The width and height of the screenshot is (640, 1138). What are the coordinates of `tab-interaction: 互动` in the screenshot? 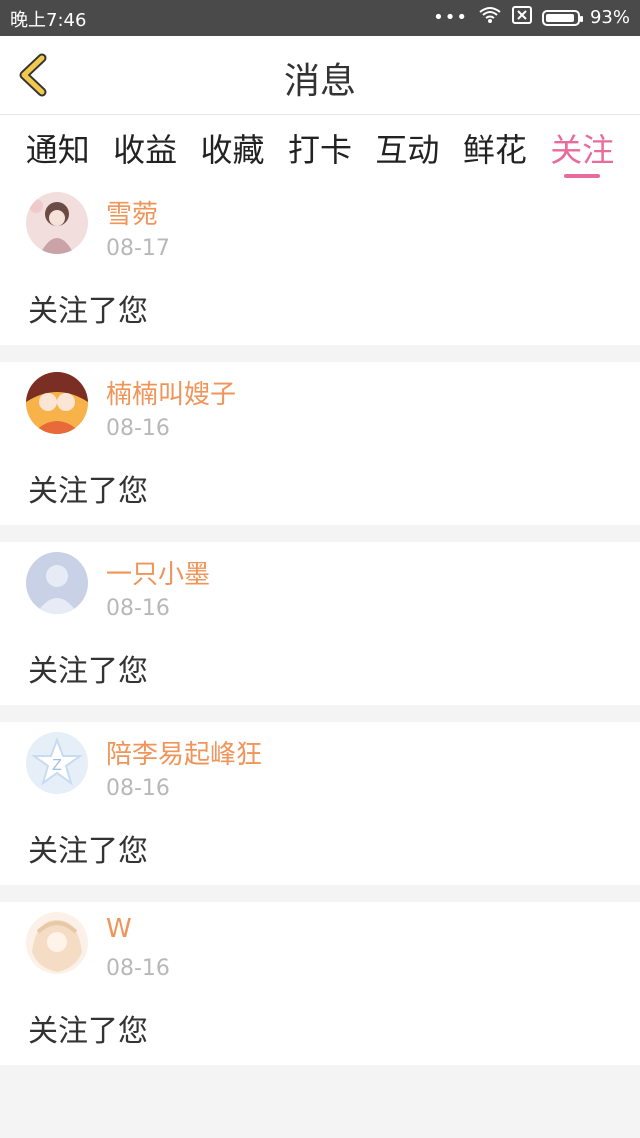 It's located at (407, 148).